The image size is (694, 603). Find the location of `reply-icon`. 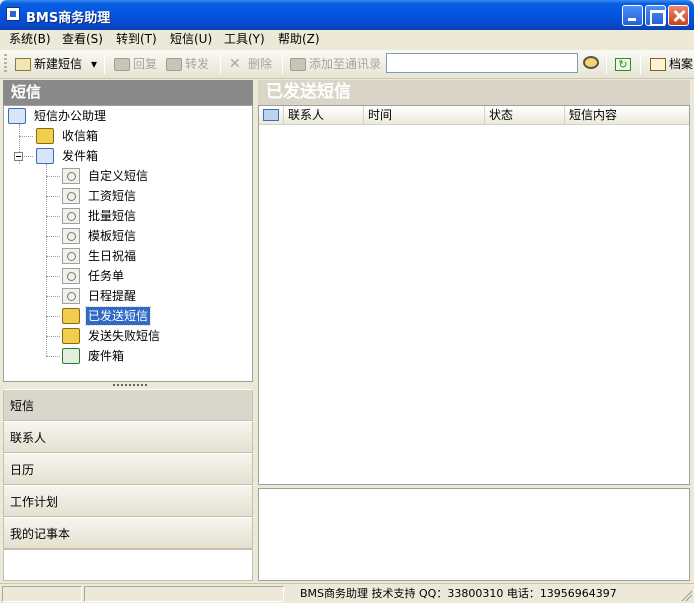

reply-icon is located at coordinates (122, 64).